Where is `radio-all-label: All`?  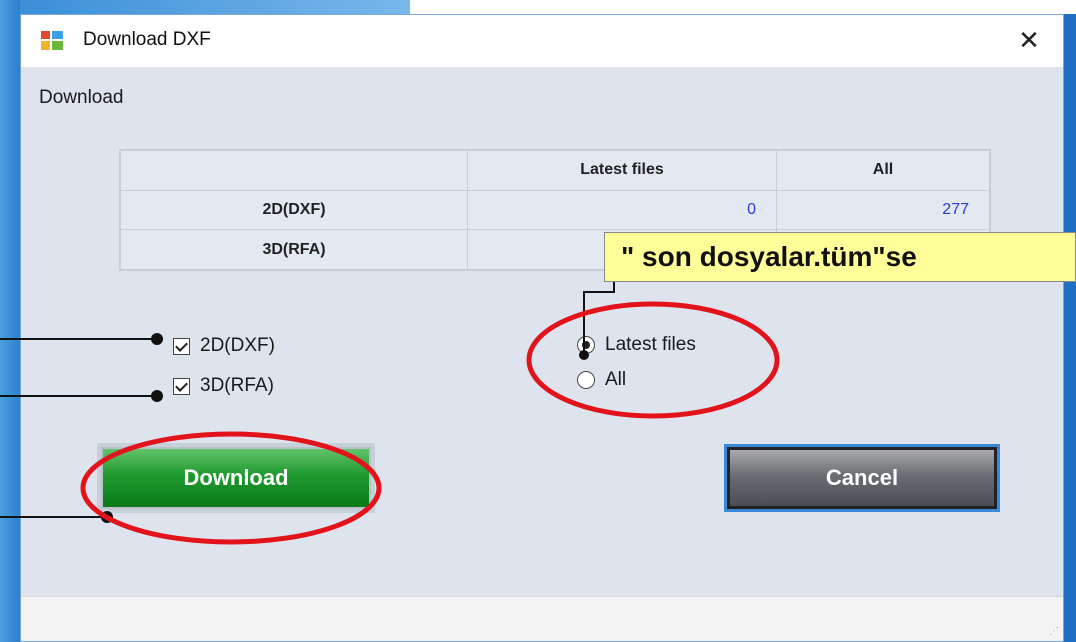 radio-all-label: All is located at coordinates (616, 379).